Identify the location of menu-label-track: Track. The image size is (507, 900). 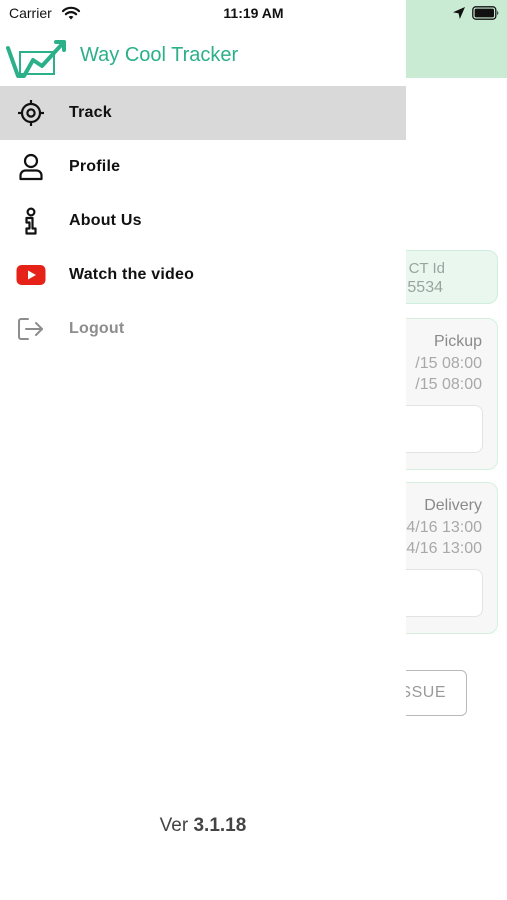
(90, 112).